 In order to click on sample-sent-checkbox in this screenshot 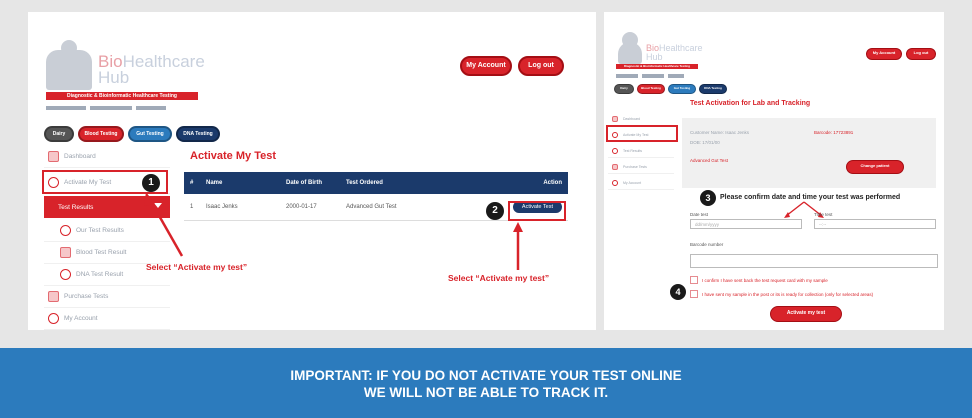, I will do `click(694, 294)`.